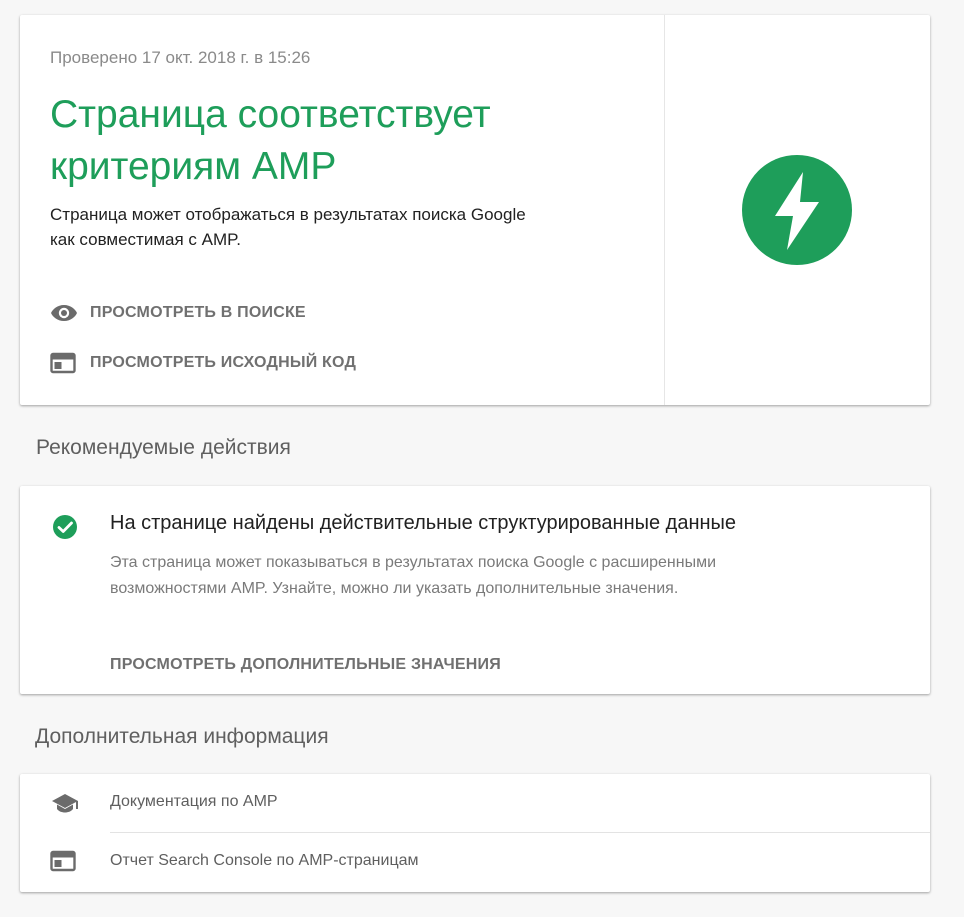 The width and height of the screenshot is (964, 917). I want to click on view-source-button: ПРОСМОТРЕТЬ ИСХОДНЫЙ КОД, so click(203, 363).